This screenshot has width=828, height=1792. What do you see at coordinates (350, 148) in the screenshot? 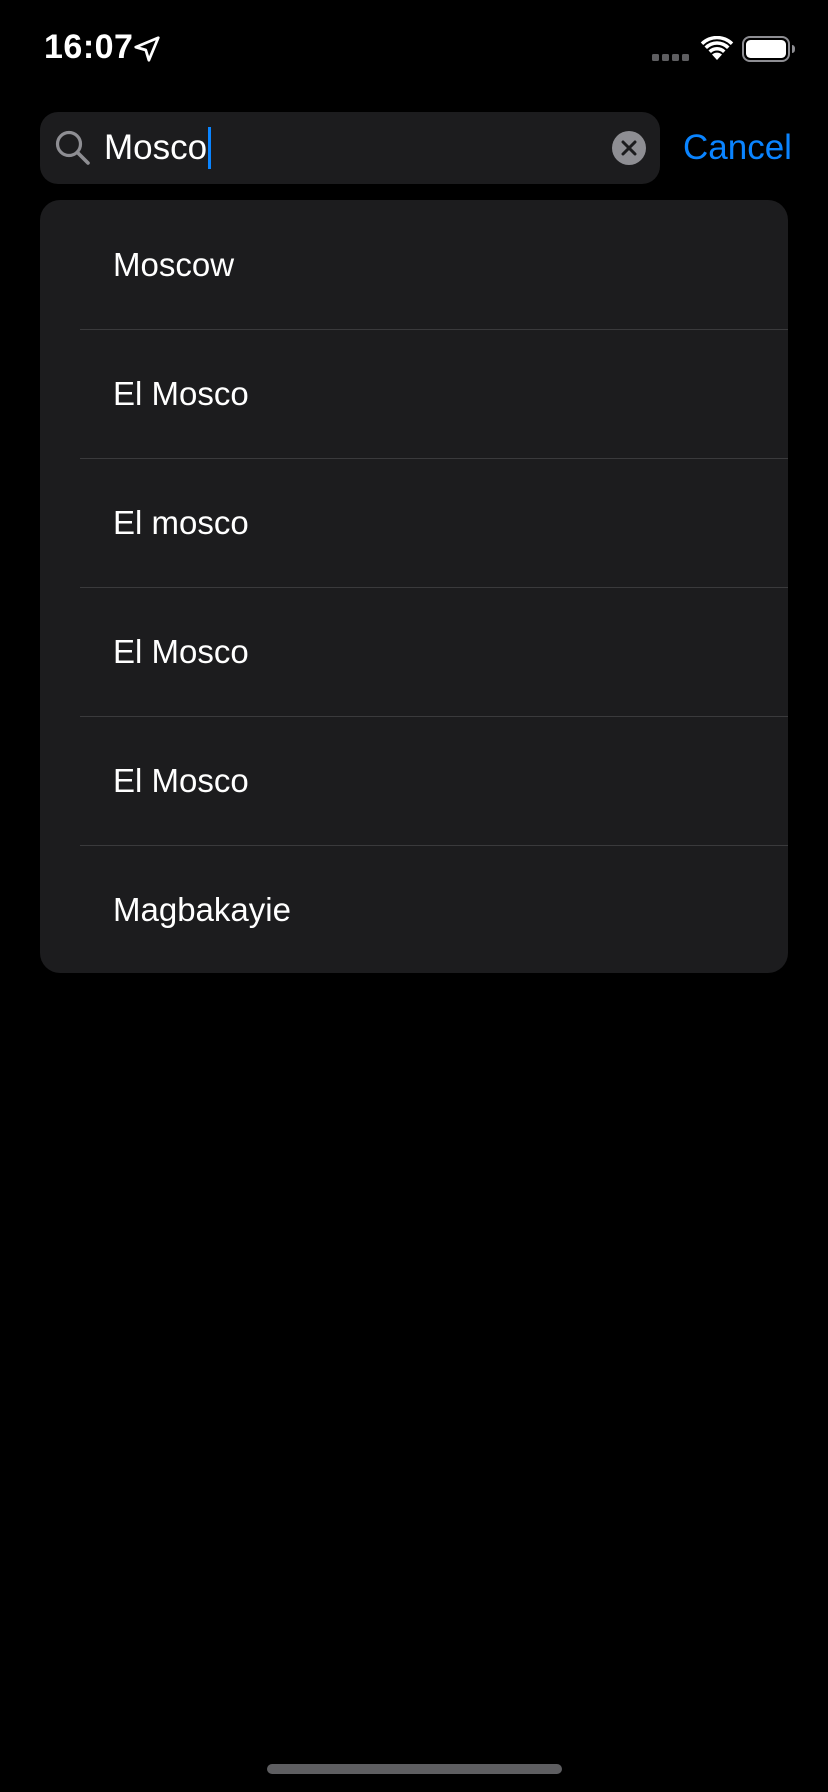
I see `search-field: Mosco` at bounding box center [350, 148].